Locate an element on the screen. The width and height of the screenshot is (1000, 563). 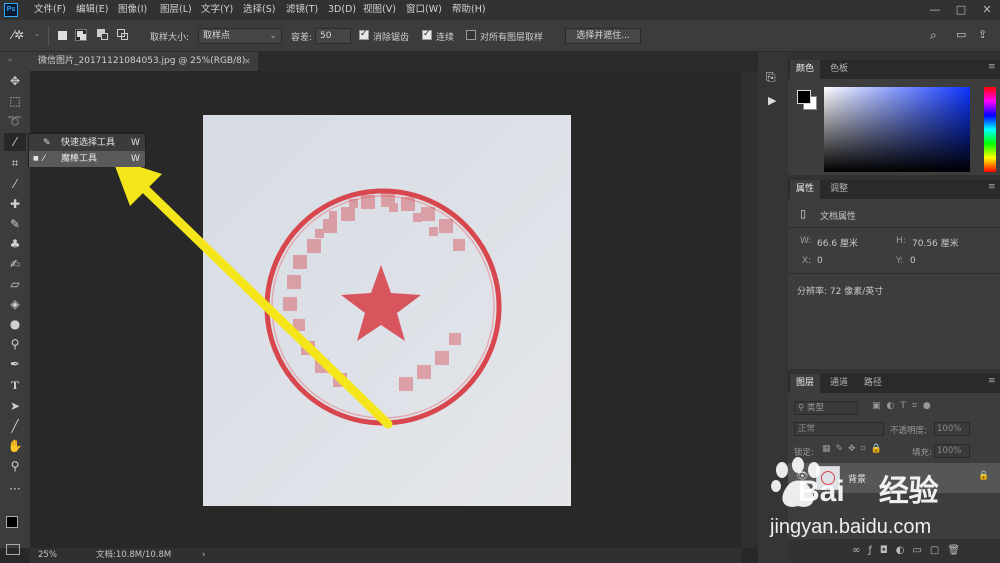
color-field is located at coordinates (897, 129).